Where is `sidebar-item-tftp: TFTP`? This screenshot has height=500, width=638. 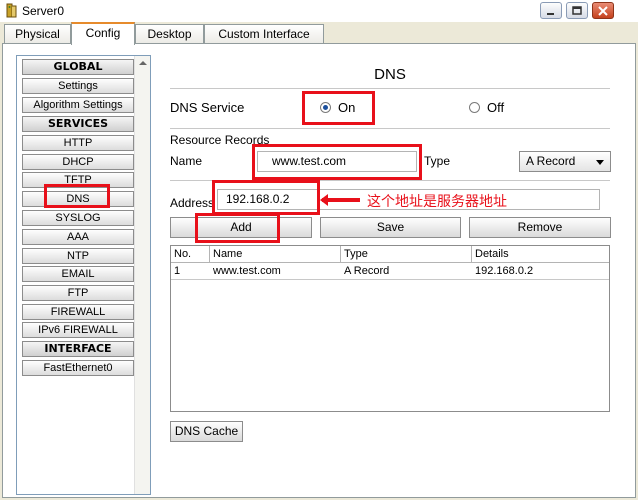
sidebar-item-tftp: TFTP is located at coordinates (78, 180).